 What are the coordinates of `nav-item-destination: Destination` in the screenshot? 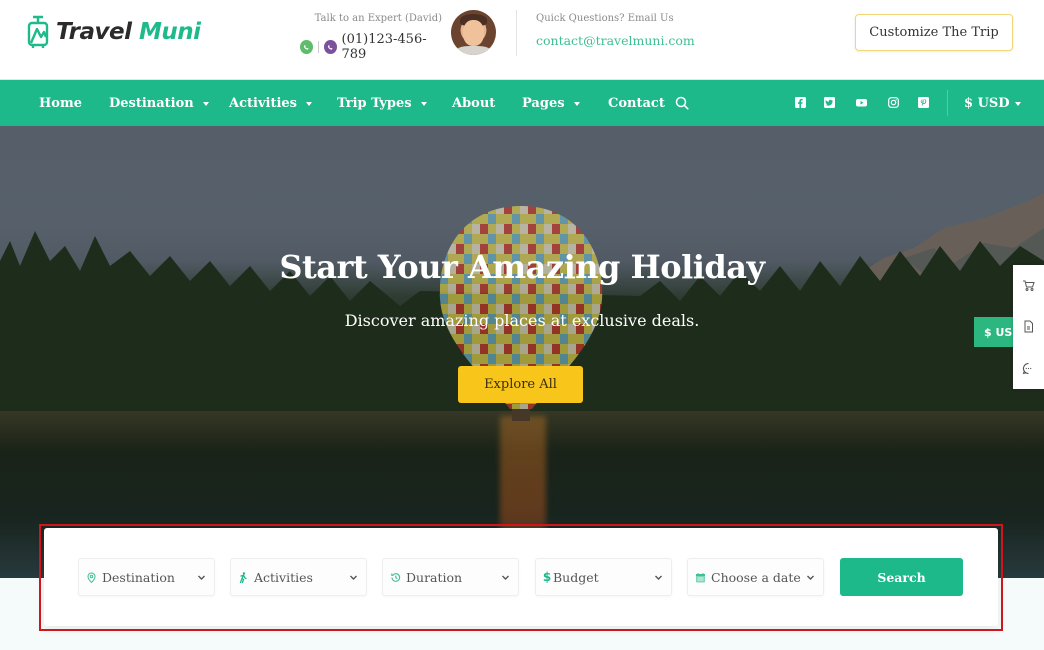 It's located at (159, 103).